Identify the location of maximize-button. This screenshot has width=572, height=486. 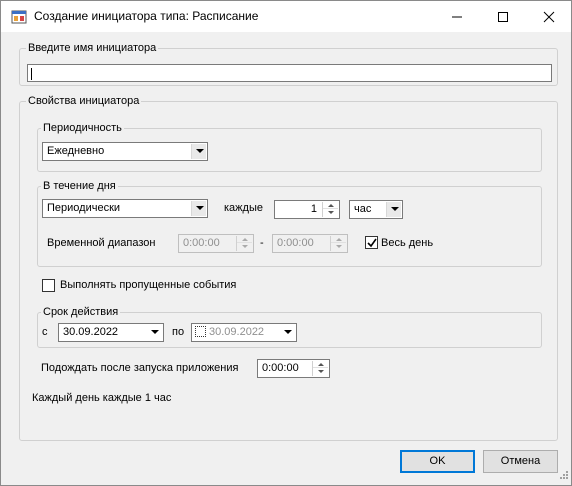
(503, 16).